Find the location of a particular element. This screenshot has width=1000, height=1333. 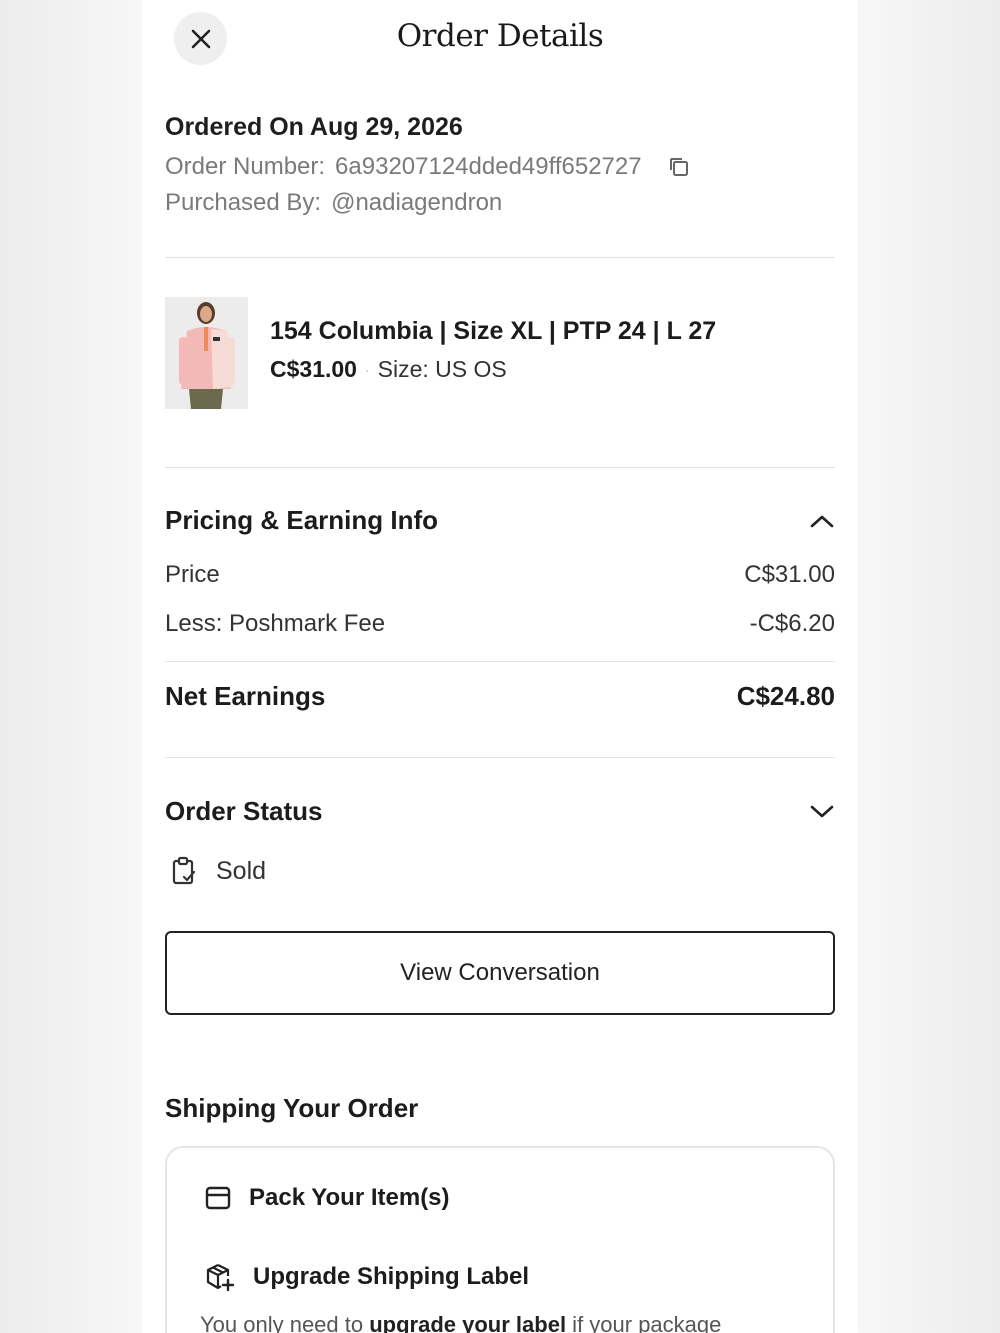

upgrade-label-link: upgrade your label is located at coordinates (467, 1322).